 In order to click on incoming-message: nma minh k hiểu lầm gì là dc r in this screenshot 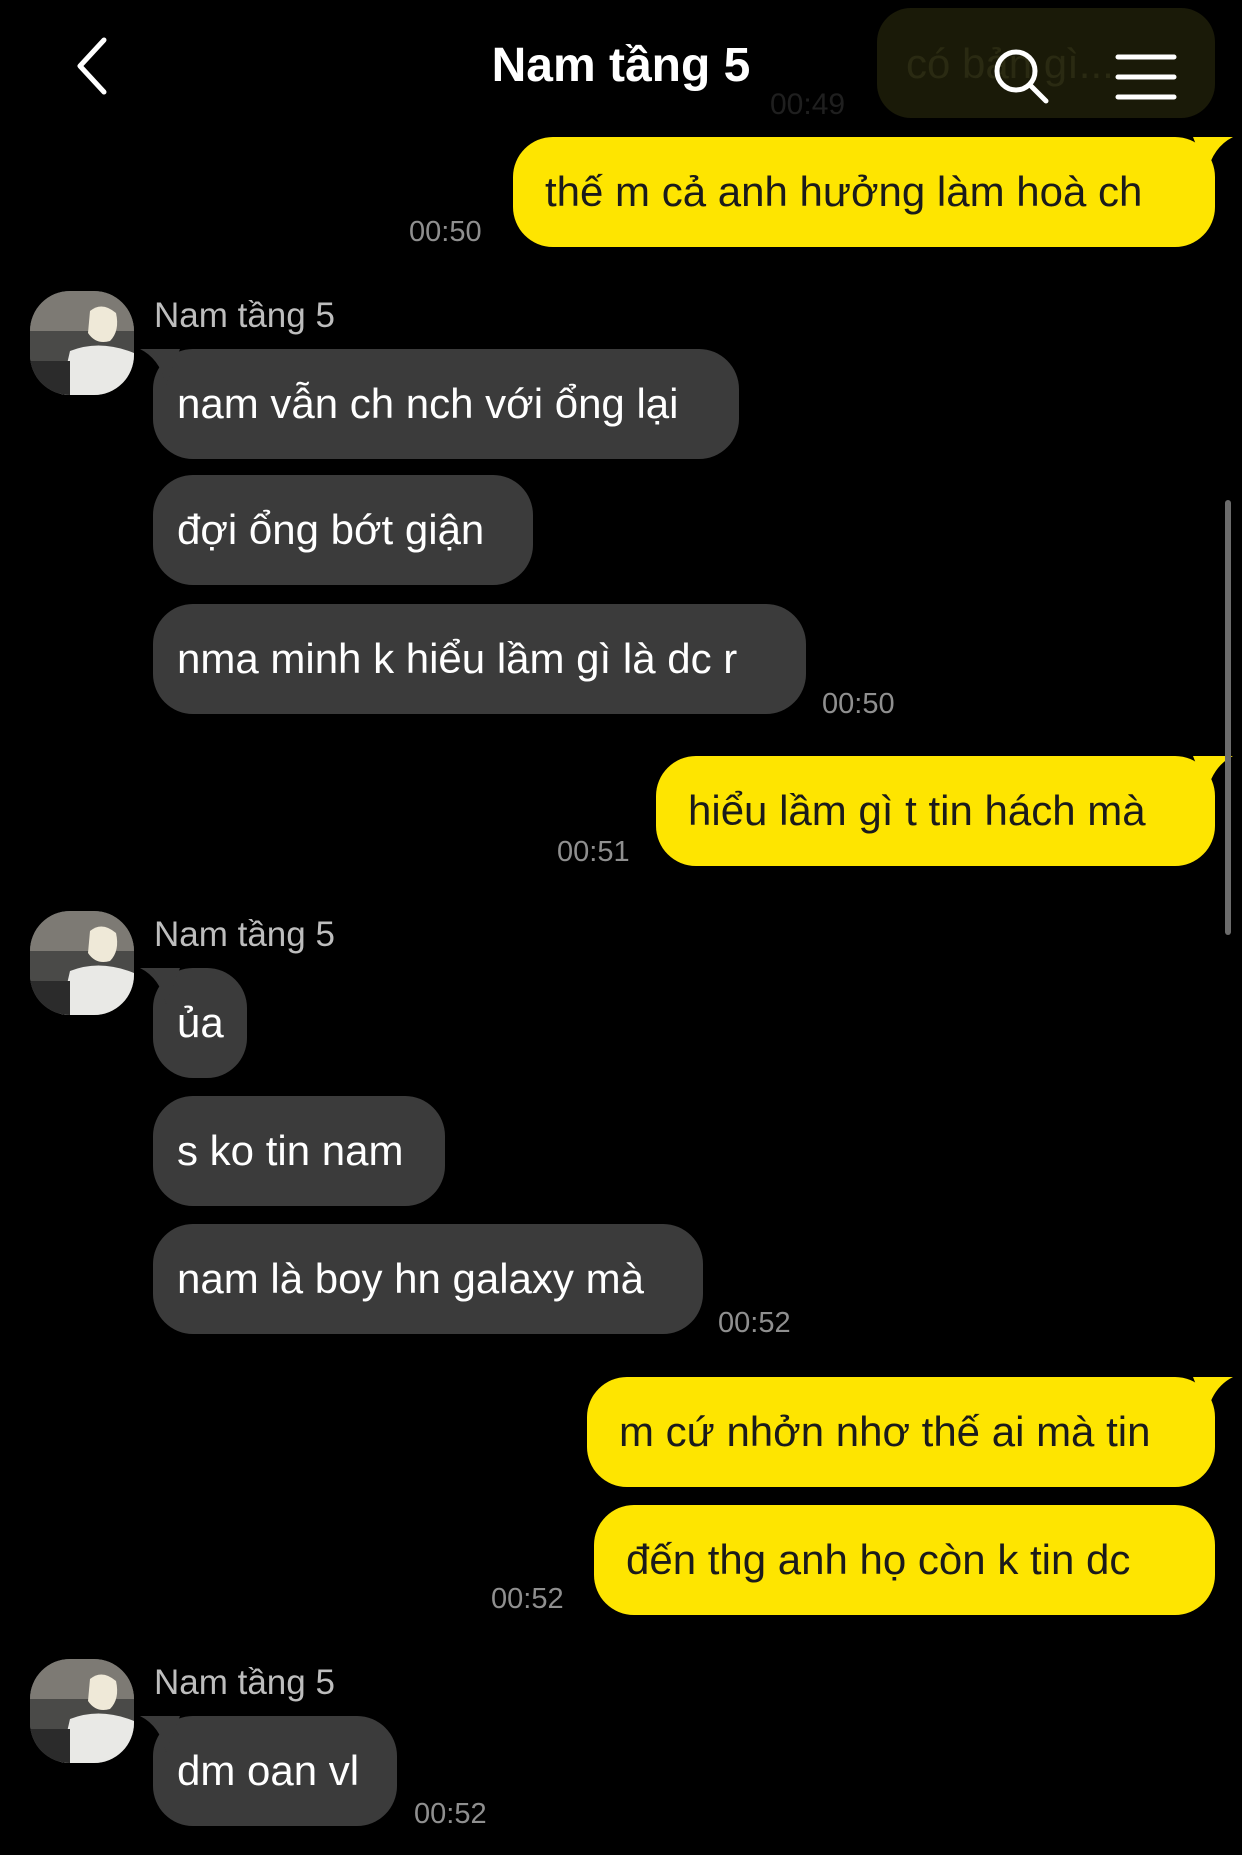, I will do `click(479, 659)`.